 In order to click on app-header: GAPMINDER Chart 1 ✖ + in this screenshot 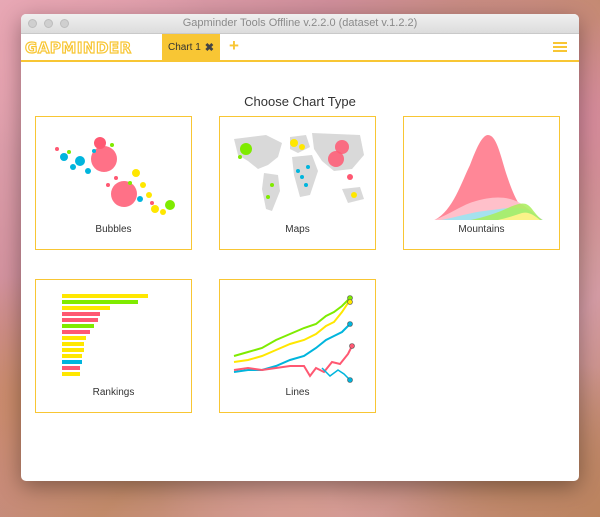, I will do `click(300, 48)`.